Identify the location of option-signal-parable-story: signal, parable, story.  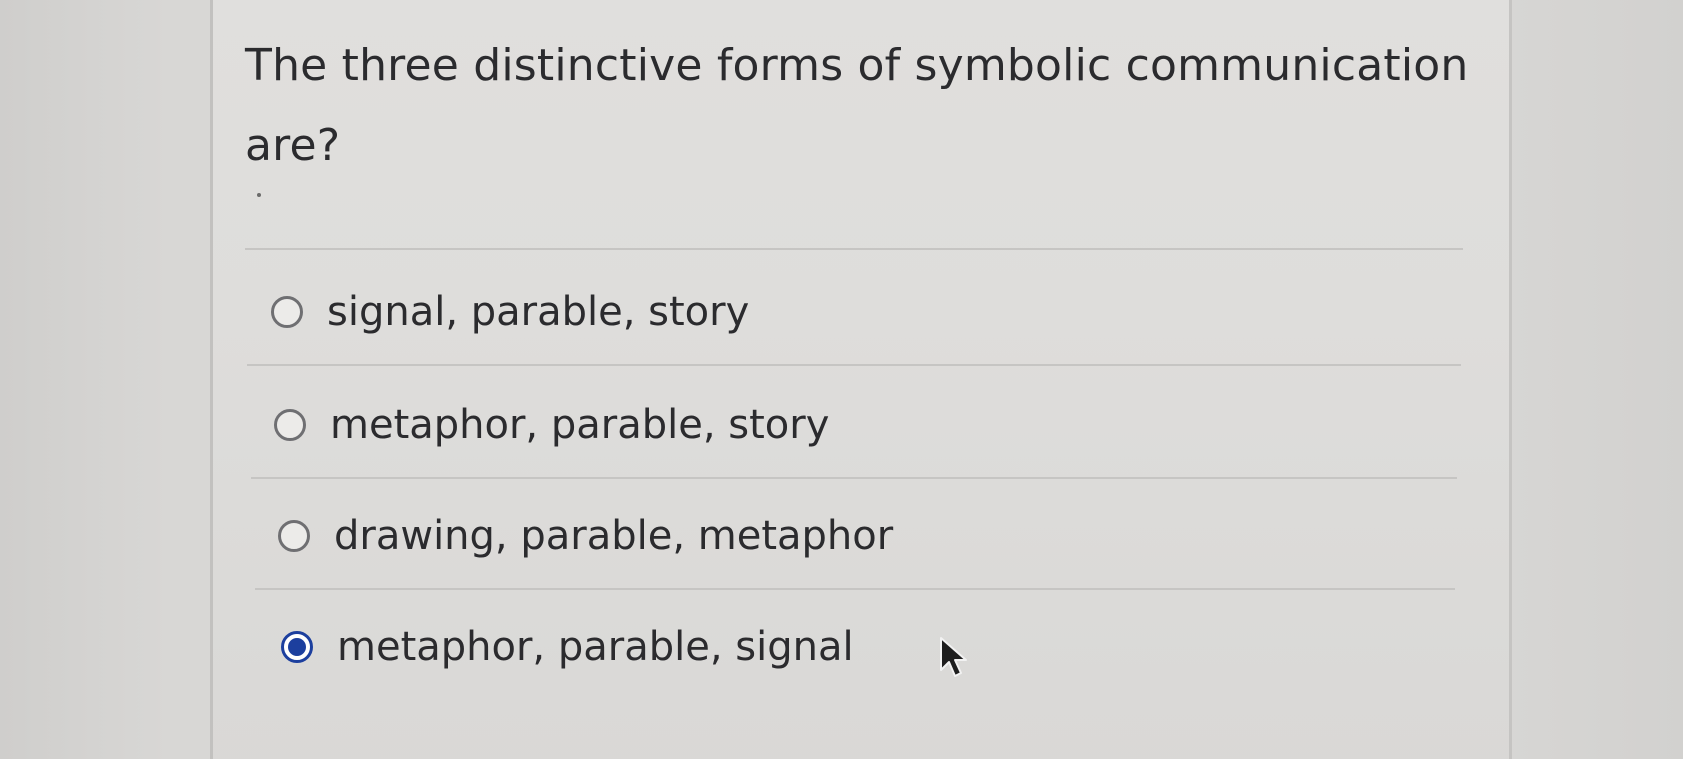
(510, 312).